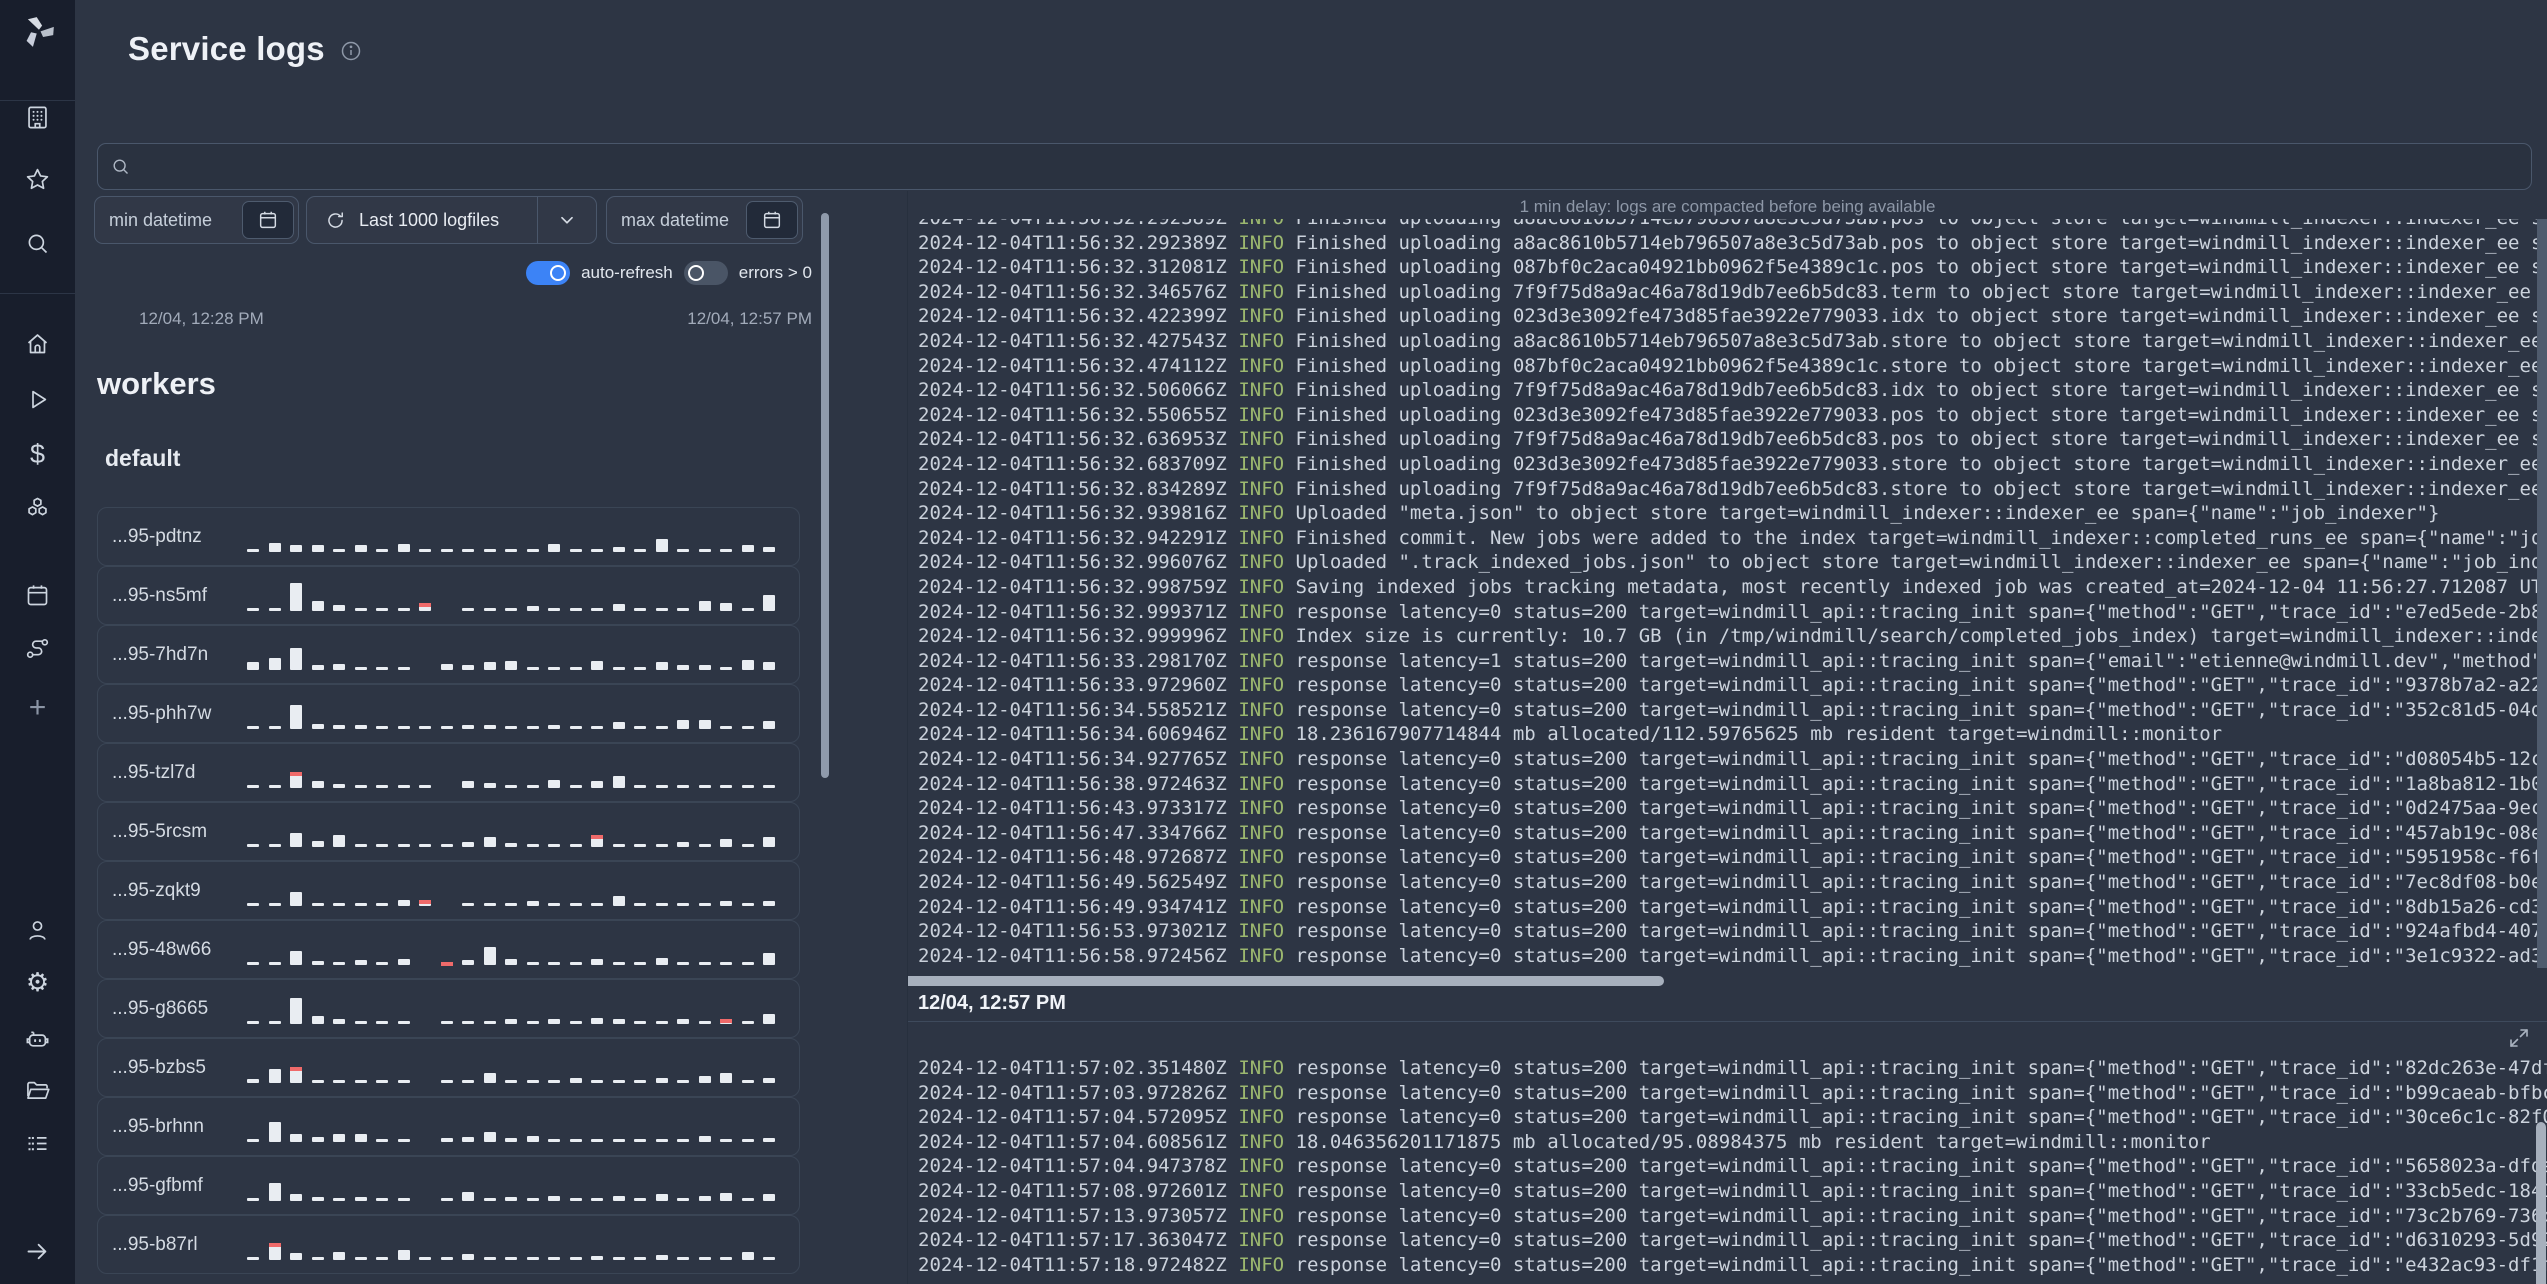  I want to click on worker-row: ...95-ns5mf, so click(448, 595).